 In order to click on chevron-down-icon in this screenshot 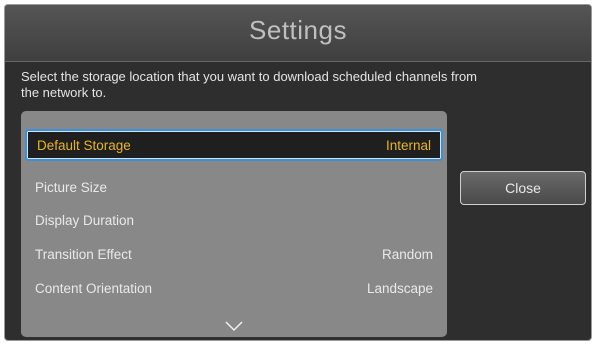, I will do `click(234, 326)`.